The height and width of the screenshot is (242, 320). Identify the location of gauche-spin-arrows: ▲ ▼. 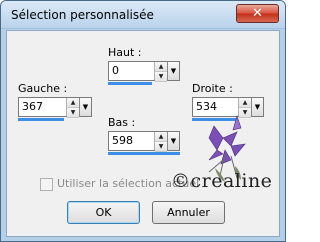
(72, 108).